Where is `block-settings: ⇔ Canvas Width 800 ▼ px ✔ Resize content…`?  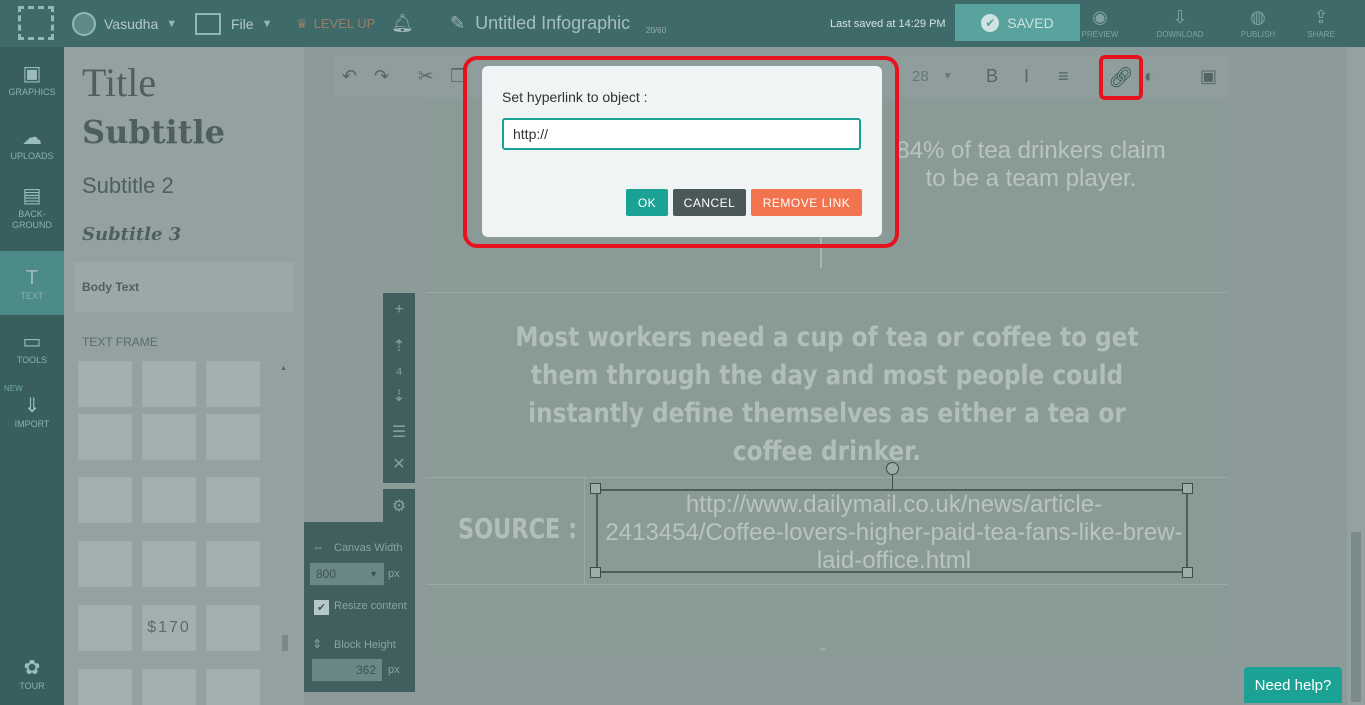 block-settings: ⇔ Canvas Width 800 ▼ px ✔ Resize content… is located at coordinates (359, 607).